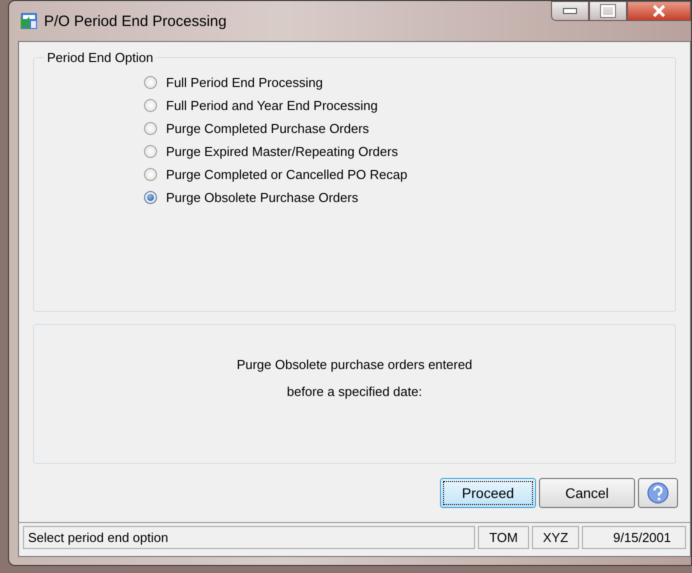  I want to click on radio-option: Purge Obsolete Purchase Orders, so click(409, 197).